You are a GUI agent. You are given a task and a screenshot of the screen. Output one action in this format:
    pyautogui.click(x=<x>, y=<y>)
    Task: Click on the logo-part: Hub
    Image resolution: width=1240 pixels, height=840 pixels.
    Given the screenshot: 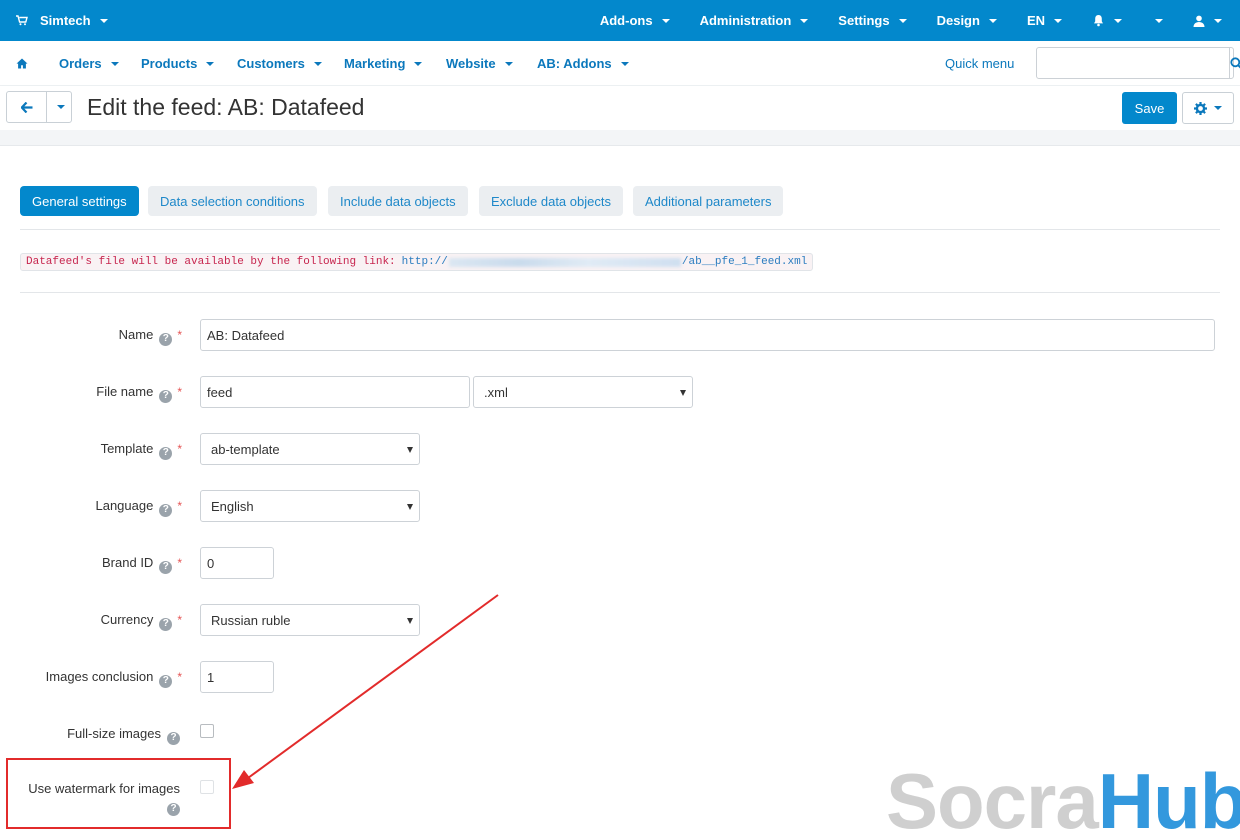 What is the action you would take?
    pyautogui.click(x=1168, y=798)
    